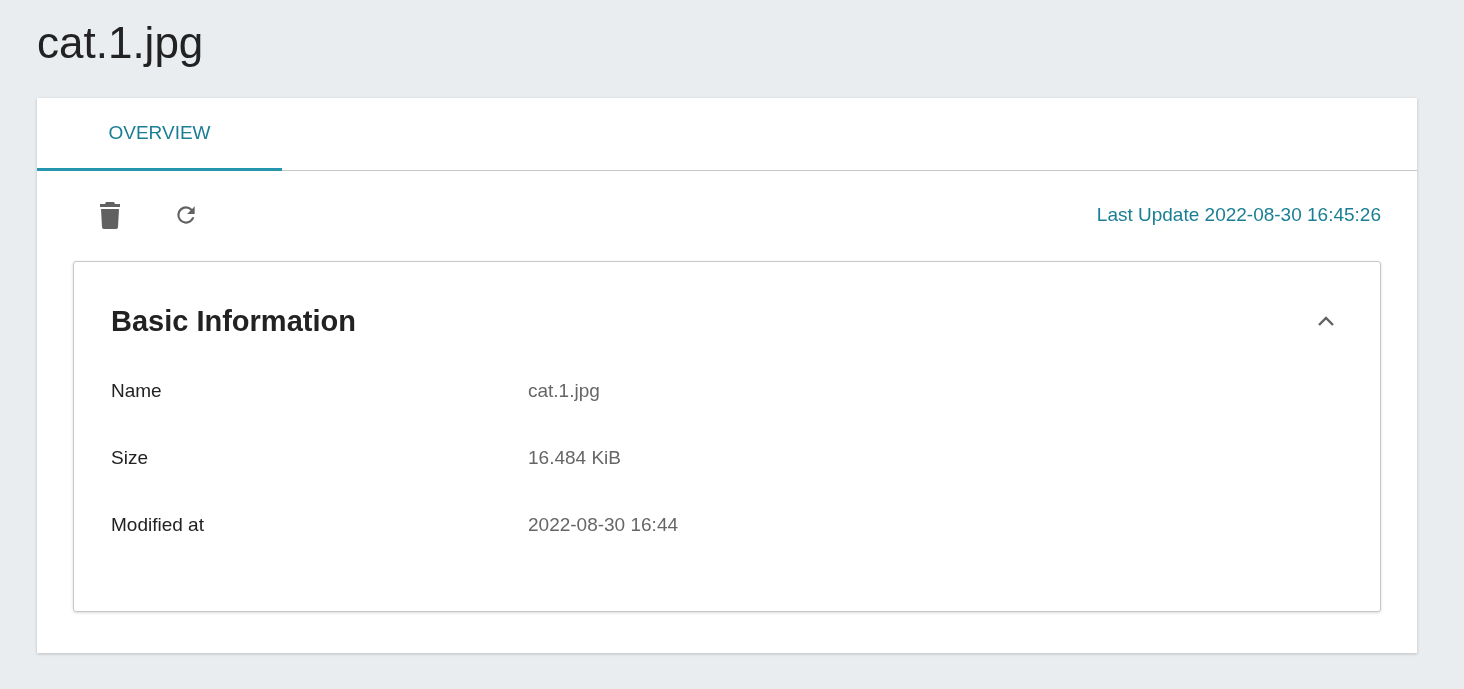  Describe the element at coordinates (121, 43) in the screenshot. I see `page-title: cat.1.jpg` at that location.